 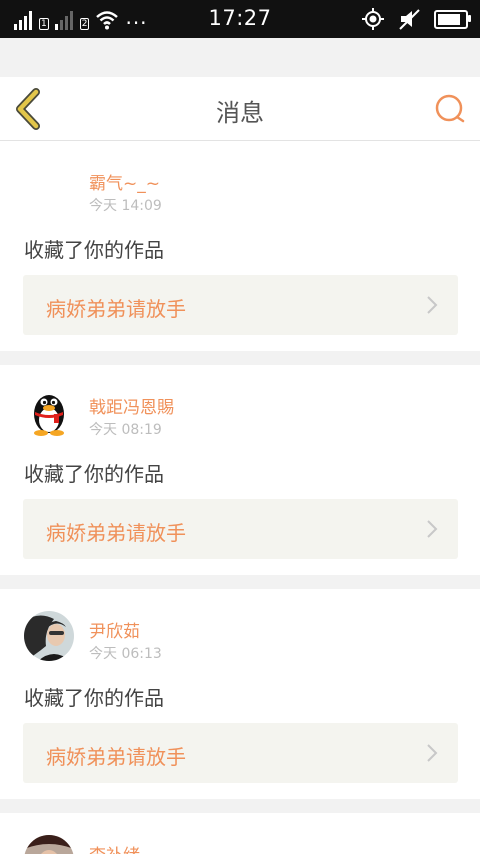 What do you see at coordinates (240, 19) in the screenshot?
I see `status-bar: 1 2 ··· 17:27` at bounding box center [240, 19].